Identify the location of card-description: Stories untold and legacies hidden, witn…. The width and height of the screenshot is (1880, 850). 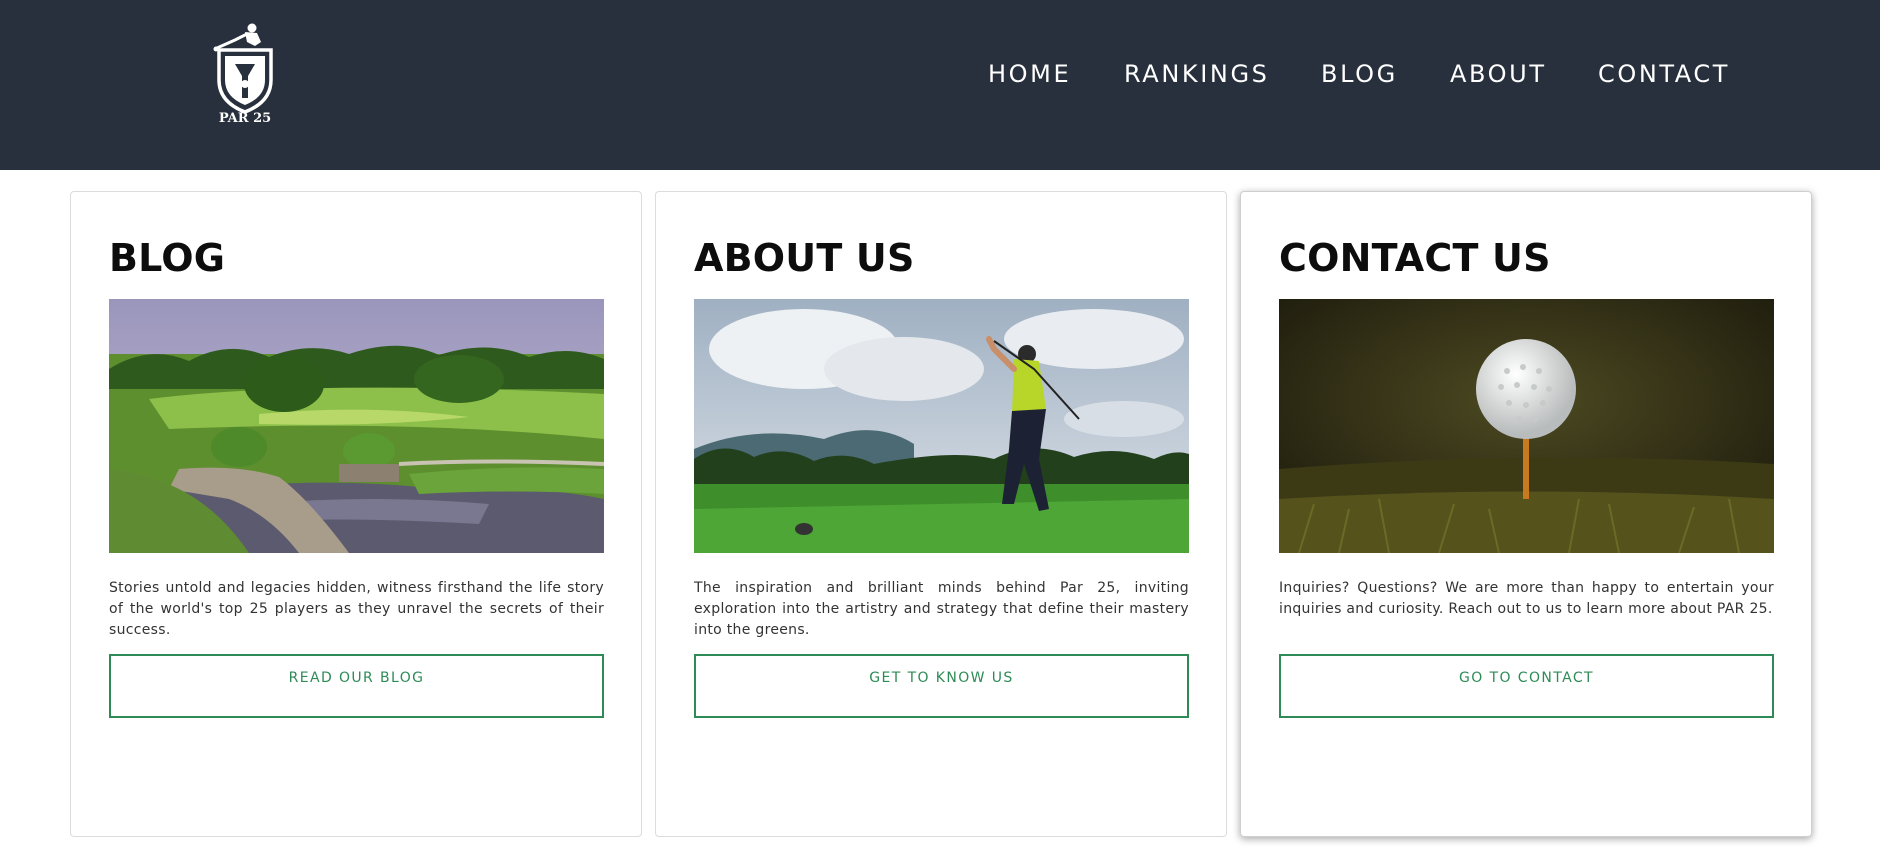
(356, 609).